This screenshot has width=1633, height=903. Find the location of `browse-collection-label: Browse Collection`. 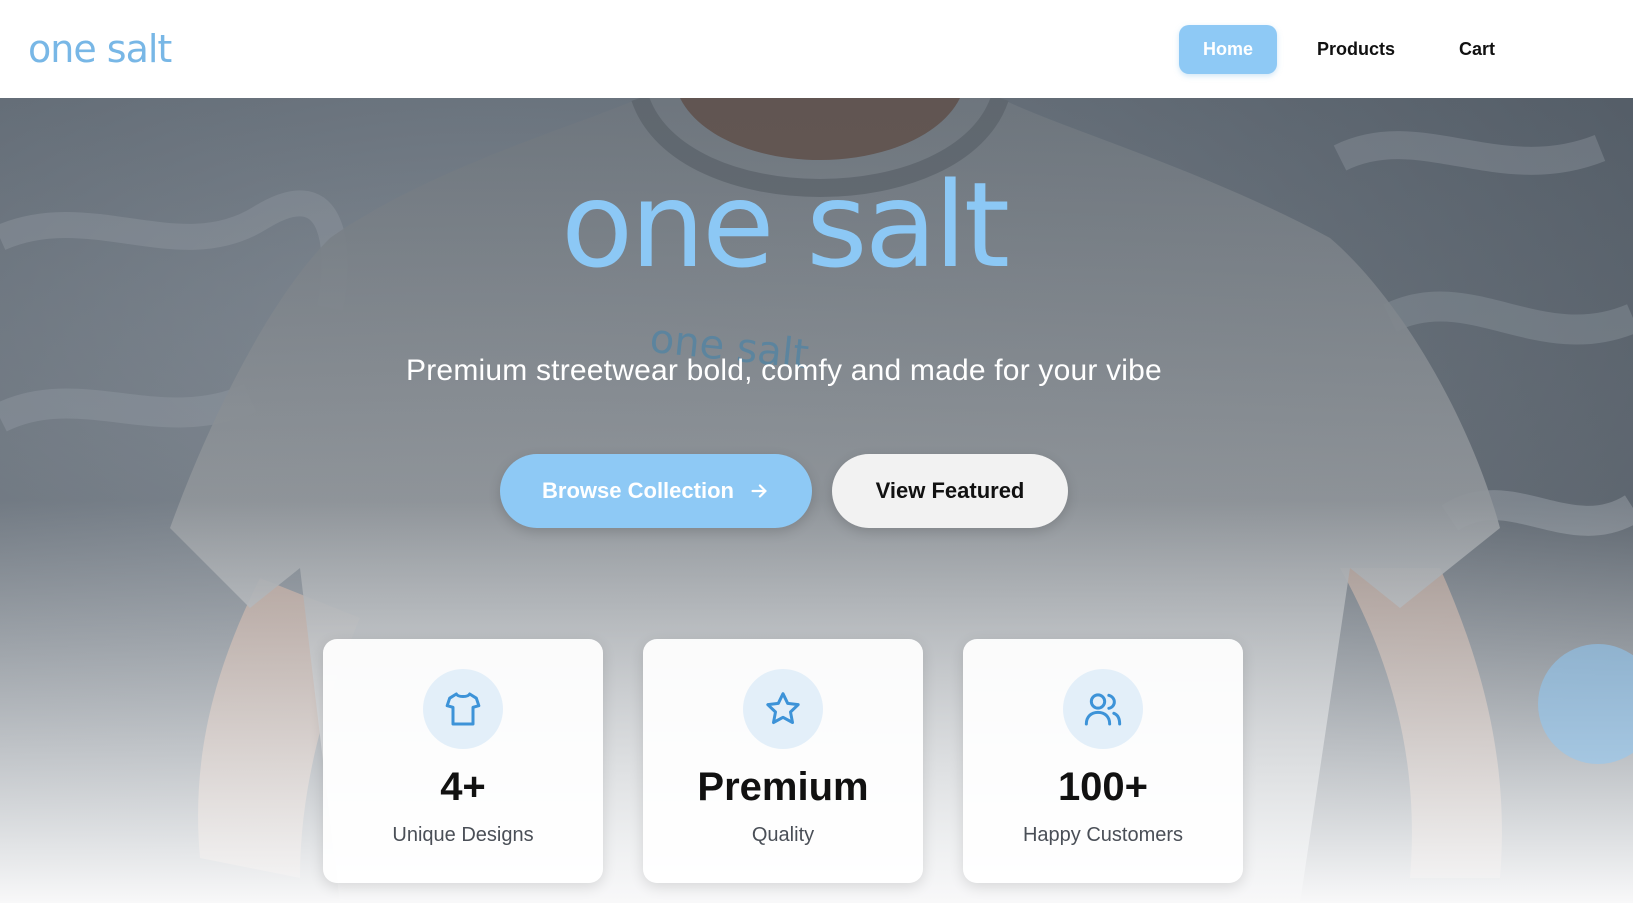

browse-collection-label: Browse Collection is located at coordinates (638, 490).